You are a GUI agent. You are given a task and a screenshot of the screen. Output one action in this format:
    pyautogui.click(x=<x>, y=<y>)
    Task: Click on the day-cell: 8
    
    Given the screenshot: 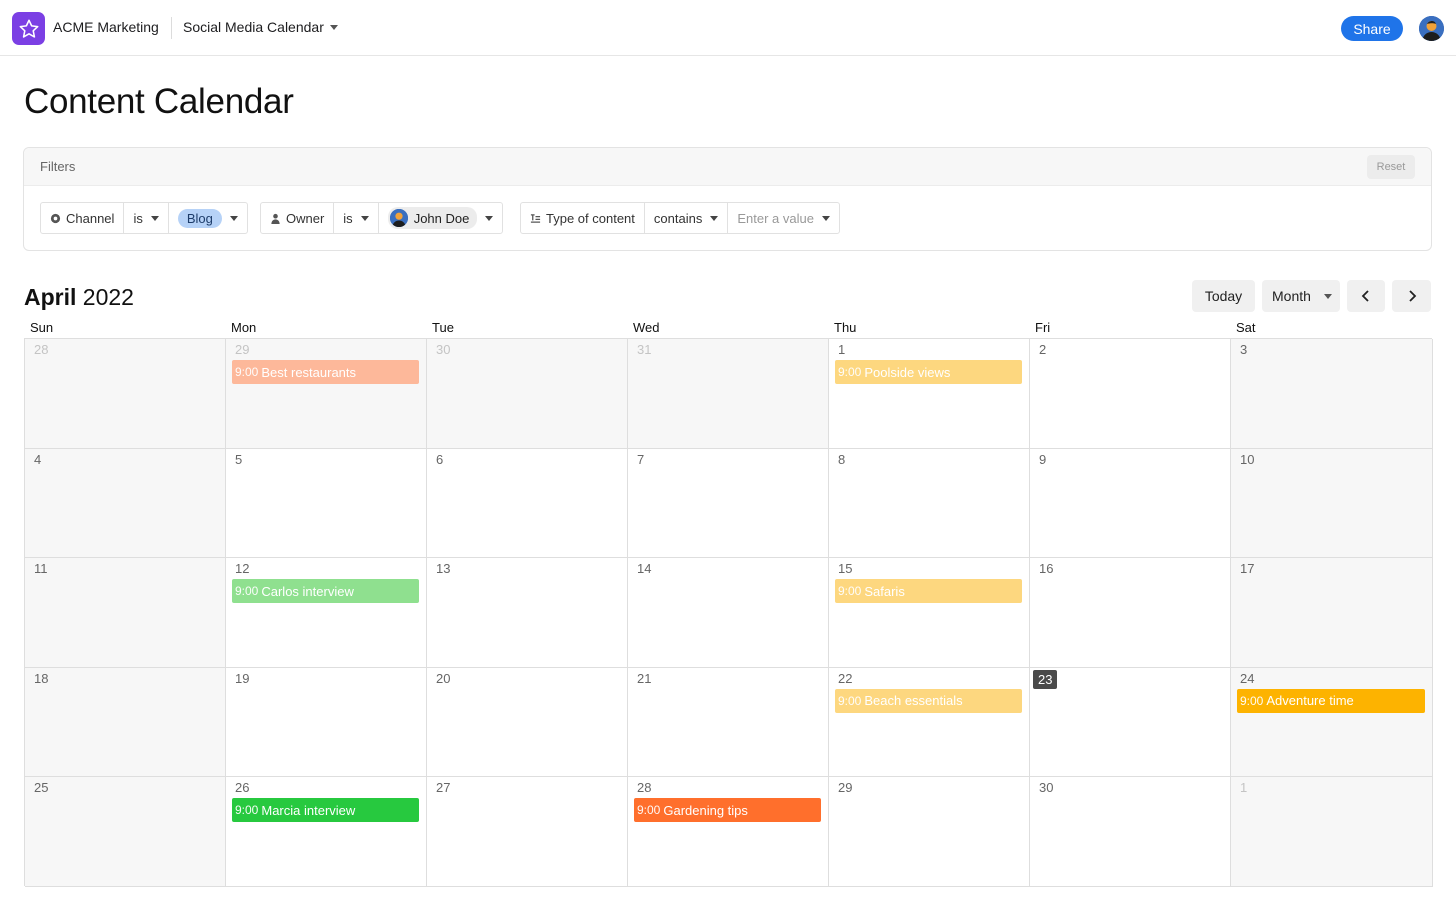 What is the action you would take?
    pyautogui.click(x=929, y=503)
    